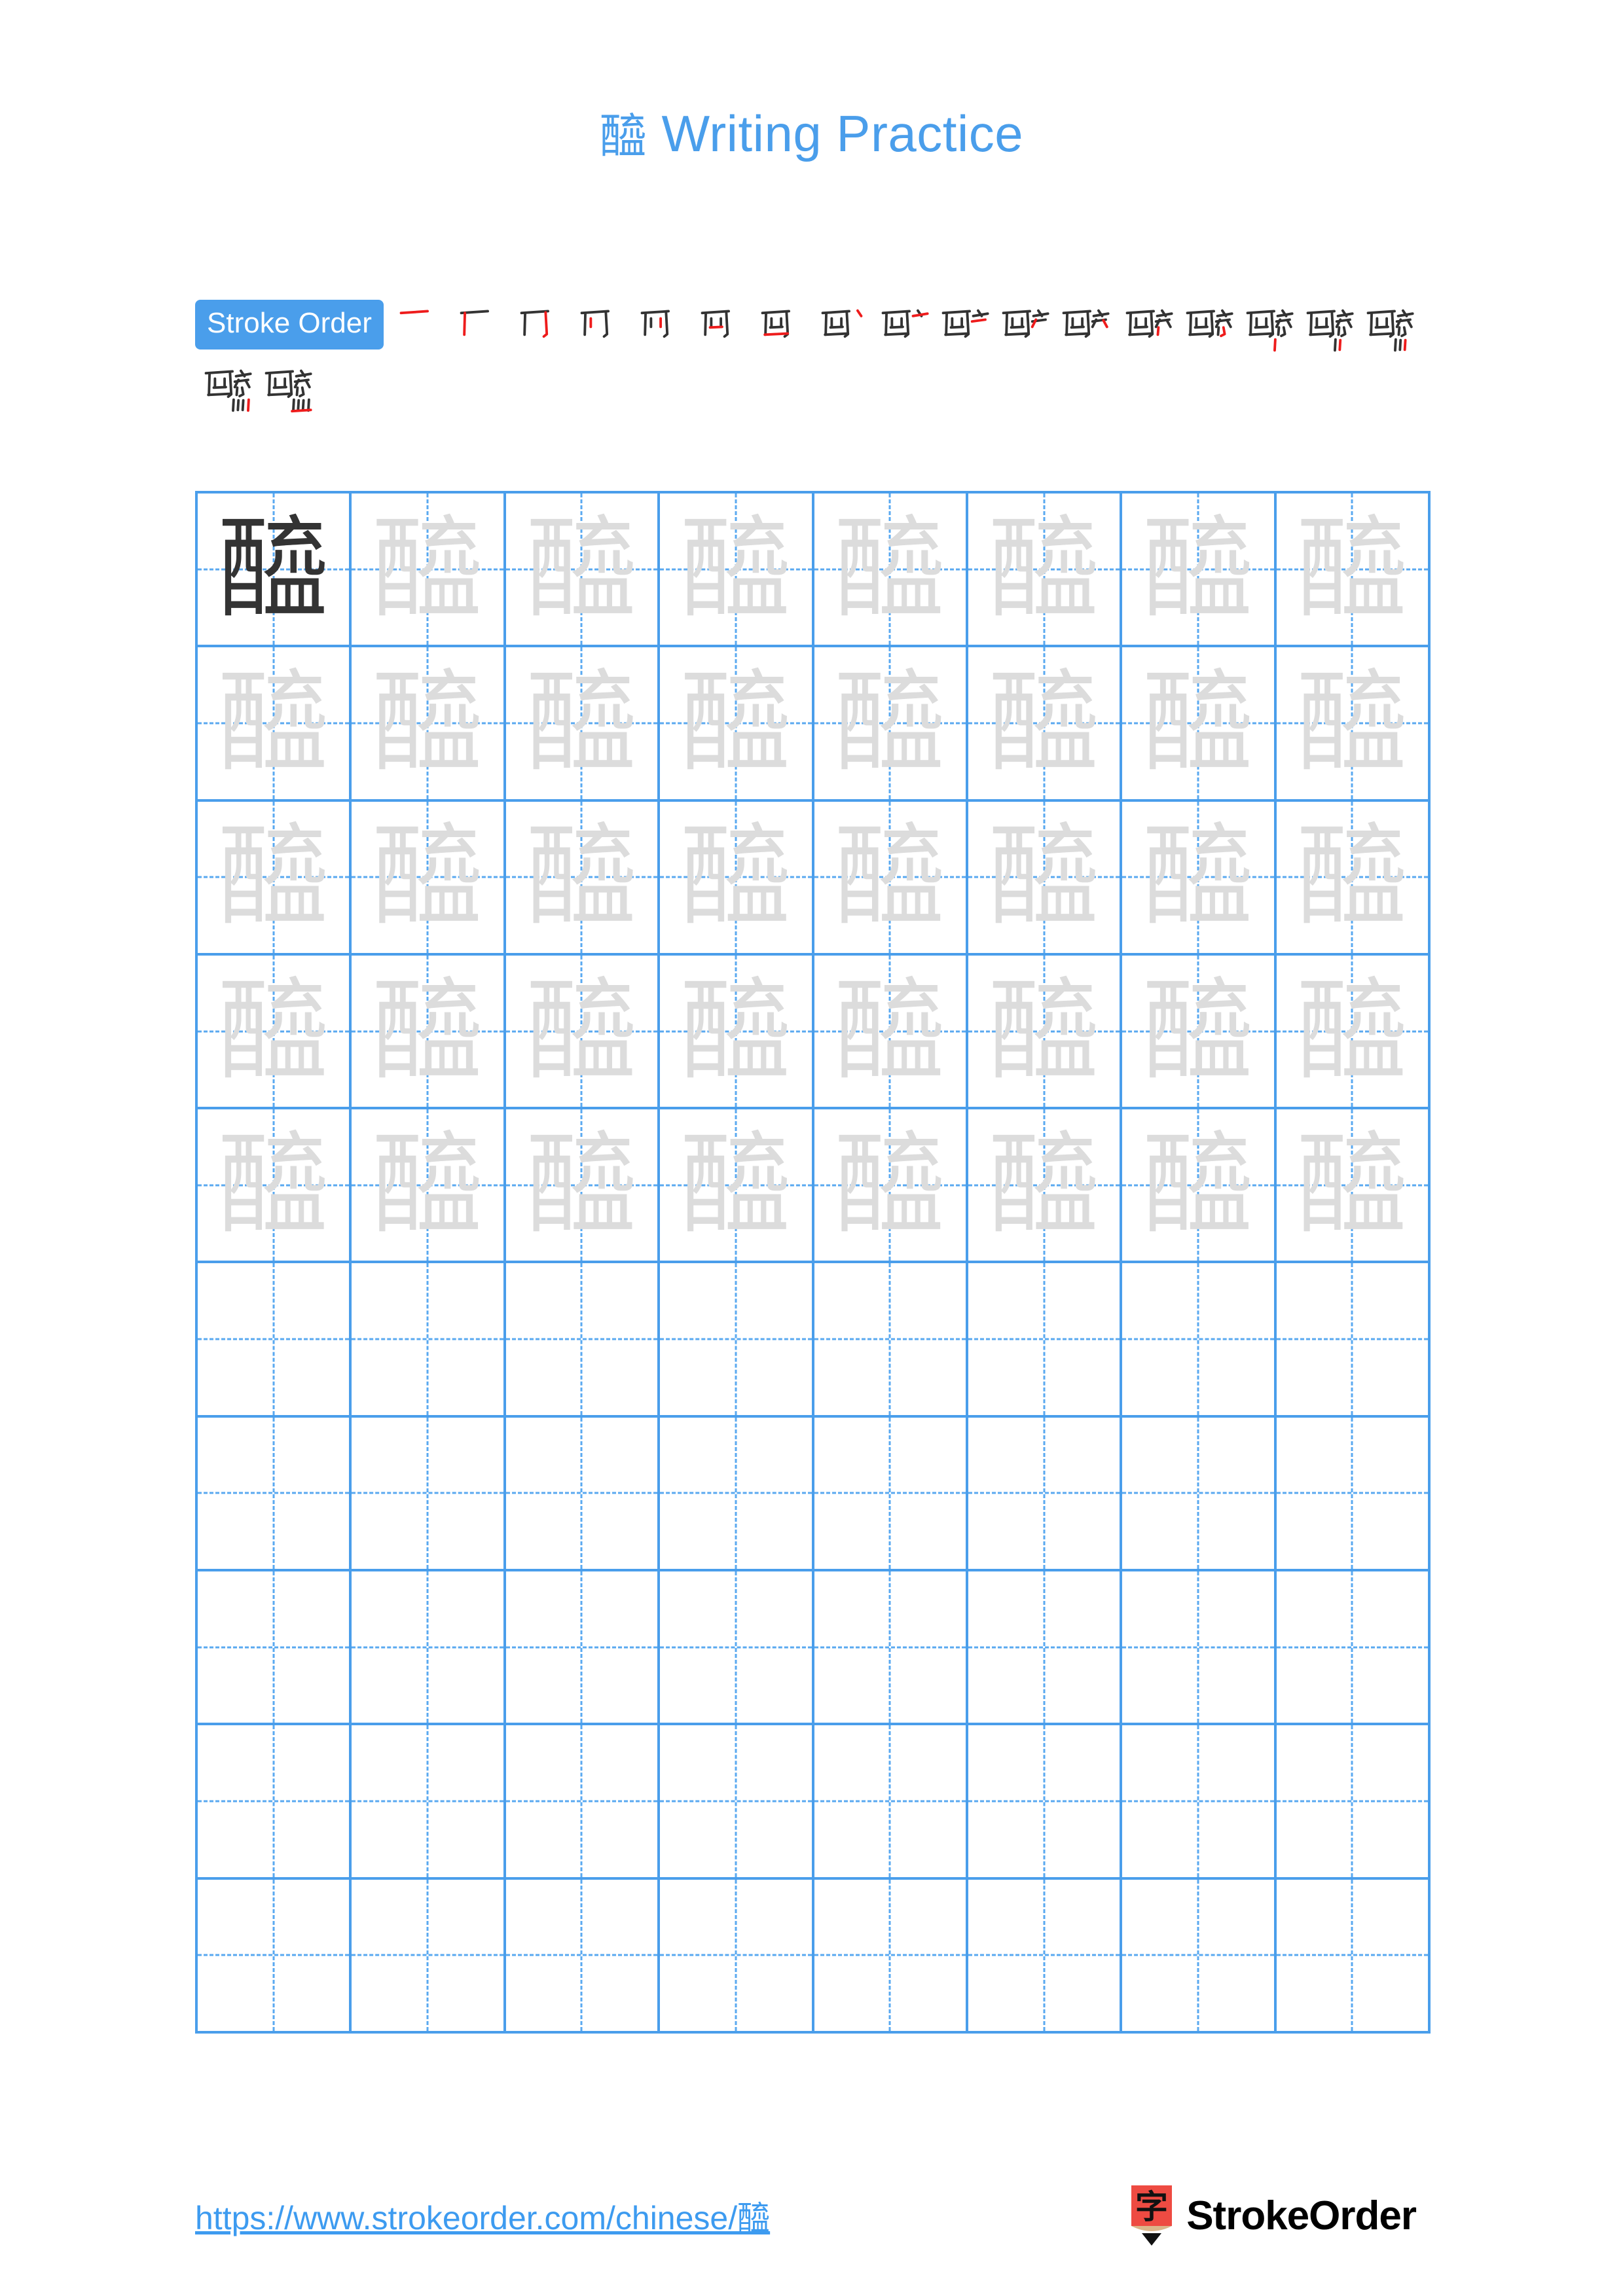 Image resolution: width=1623 pixels, height=2296 pixels. What do you see at coordinates (289, 325) in the screenshot?
I see `stroke-order-badge: Stroke Order` at bounding box center [289, 325].